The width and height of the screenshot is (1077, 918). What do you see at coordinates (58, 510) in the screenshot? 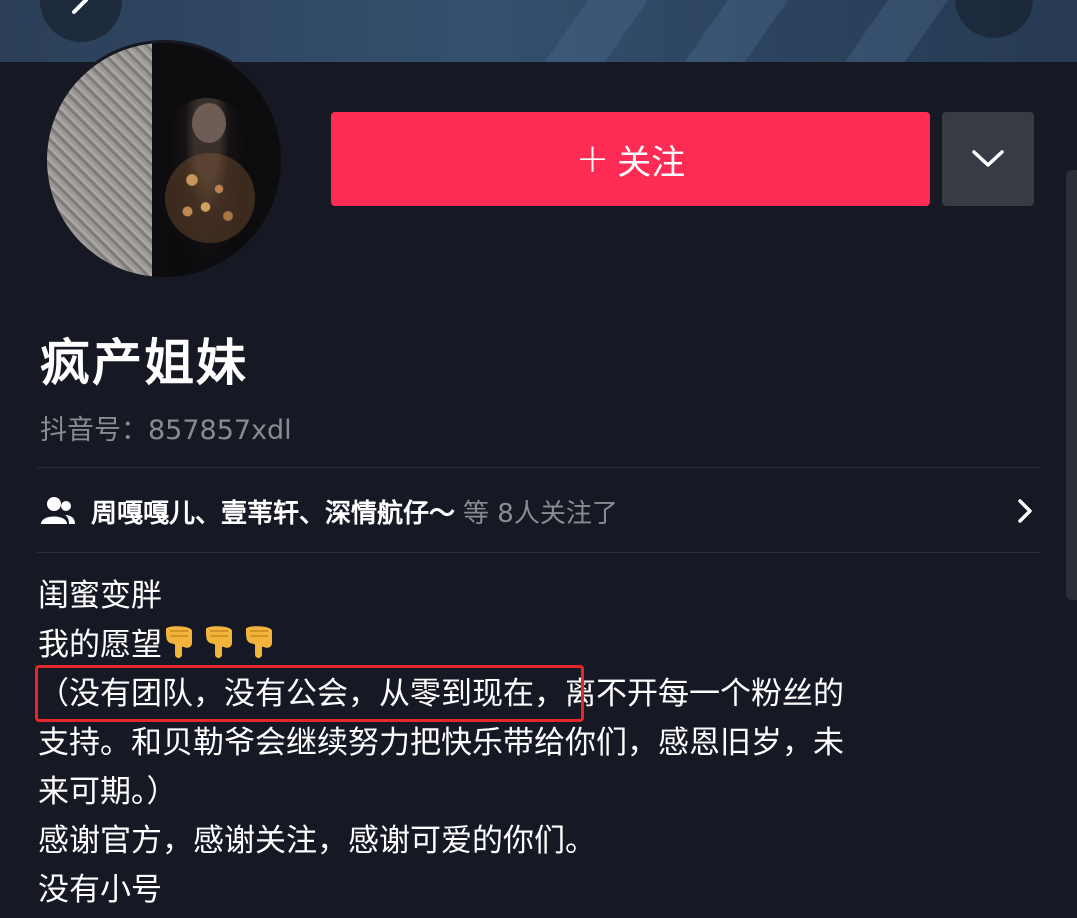
I see `users-icon` at bounding box center [58, 510].